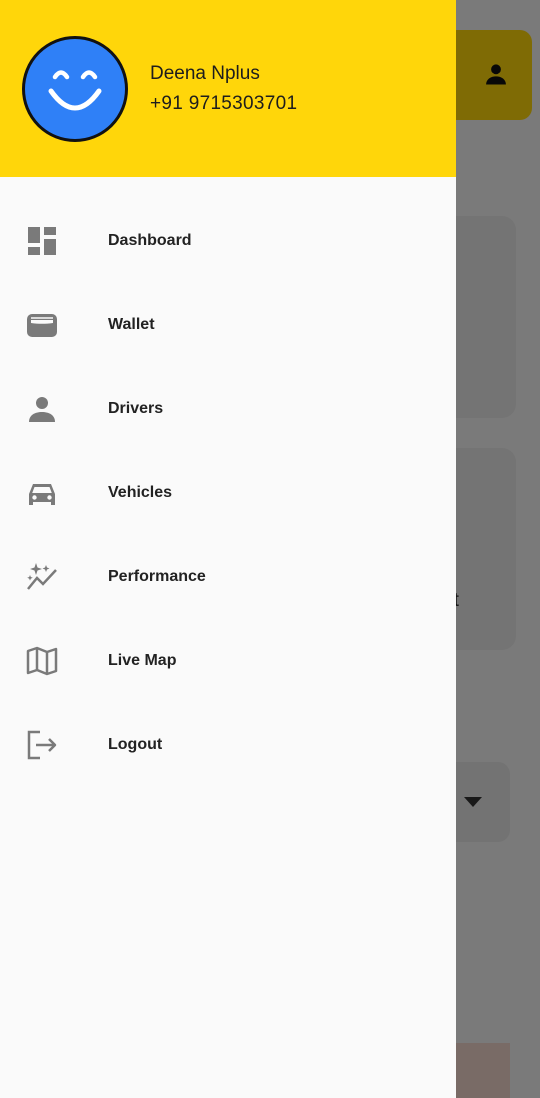 This screenshot has width=540, height=1098. Describe the element at coordinates (157, 576) in the screenshot. I see `menu-label: Performance` at that location.